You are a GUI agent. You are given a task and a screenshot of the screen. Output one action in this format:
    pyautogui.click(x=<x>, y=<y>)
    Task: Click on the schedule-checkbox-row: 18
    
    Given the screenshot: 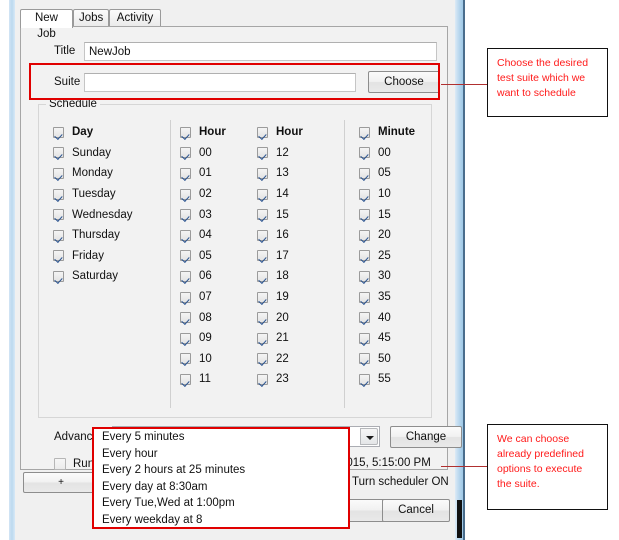 What is the action you would take?
    pyautogui.click(x=292, y=276)
    